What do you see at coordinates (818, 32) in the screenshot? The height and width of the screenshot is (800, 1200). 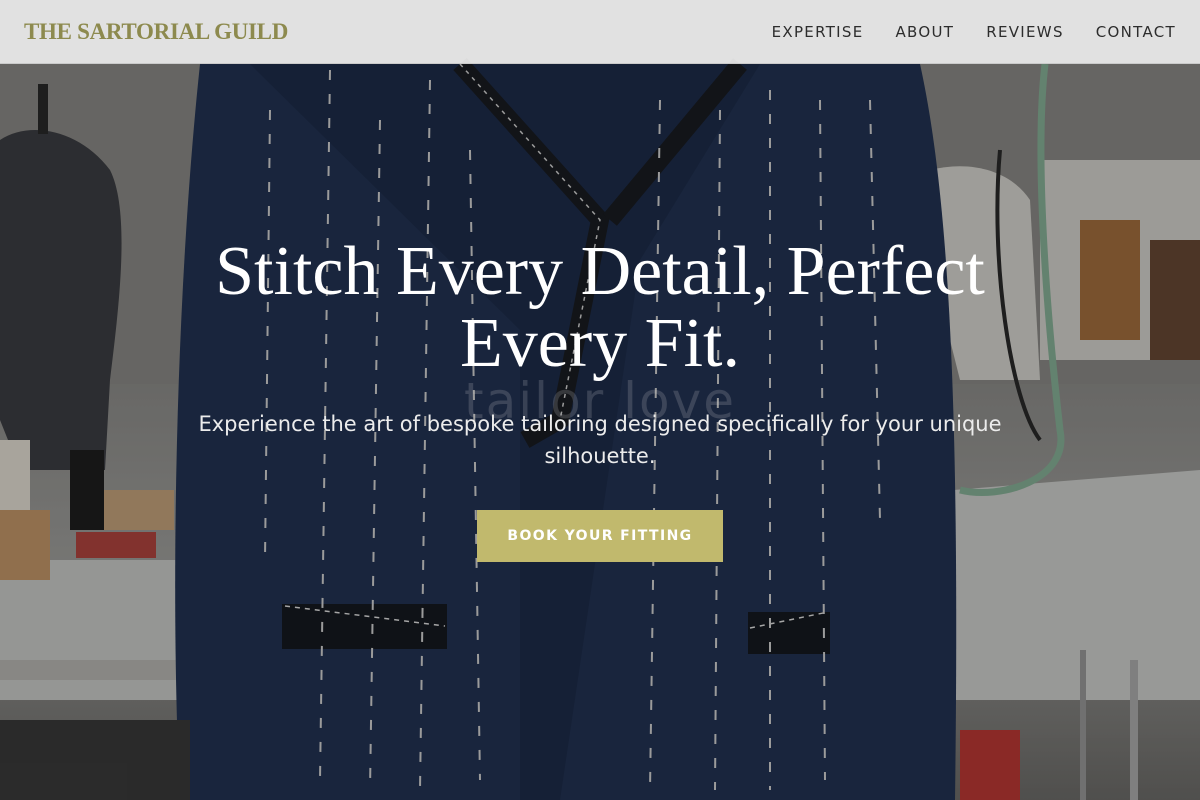 I see `nav-link-expertise: EXPERTISE` at bounding box center [818, 32].